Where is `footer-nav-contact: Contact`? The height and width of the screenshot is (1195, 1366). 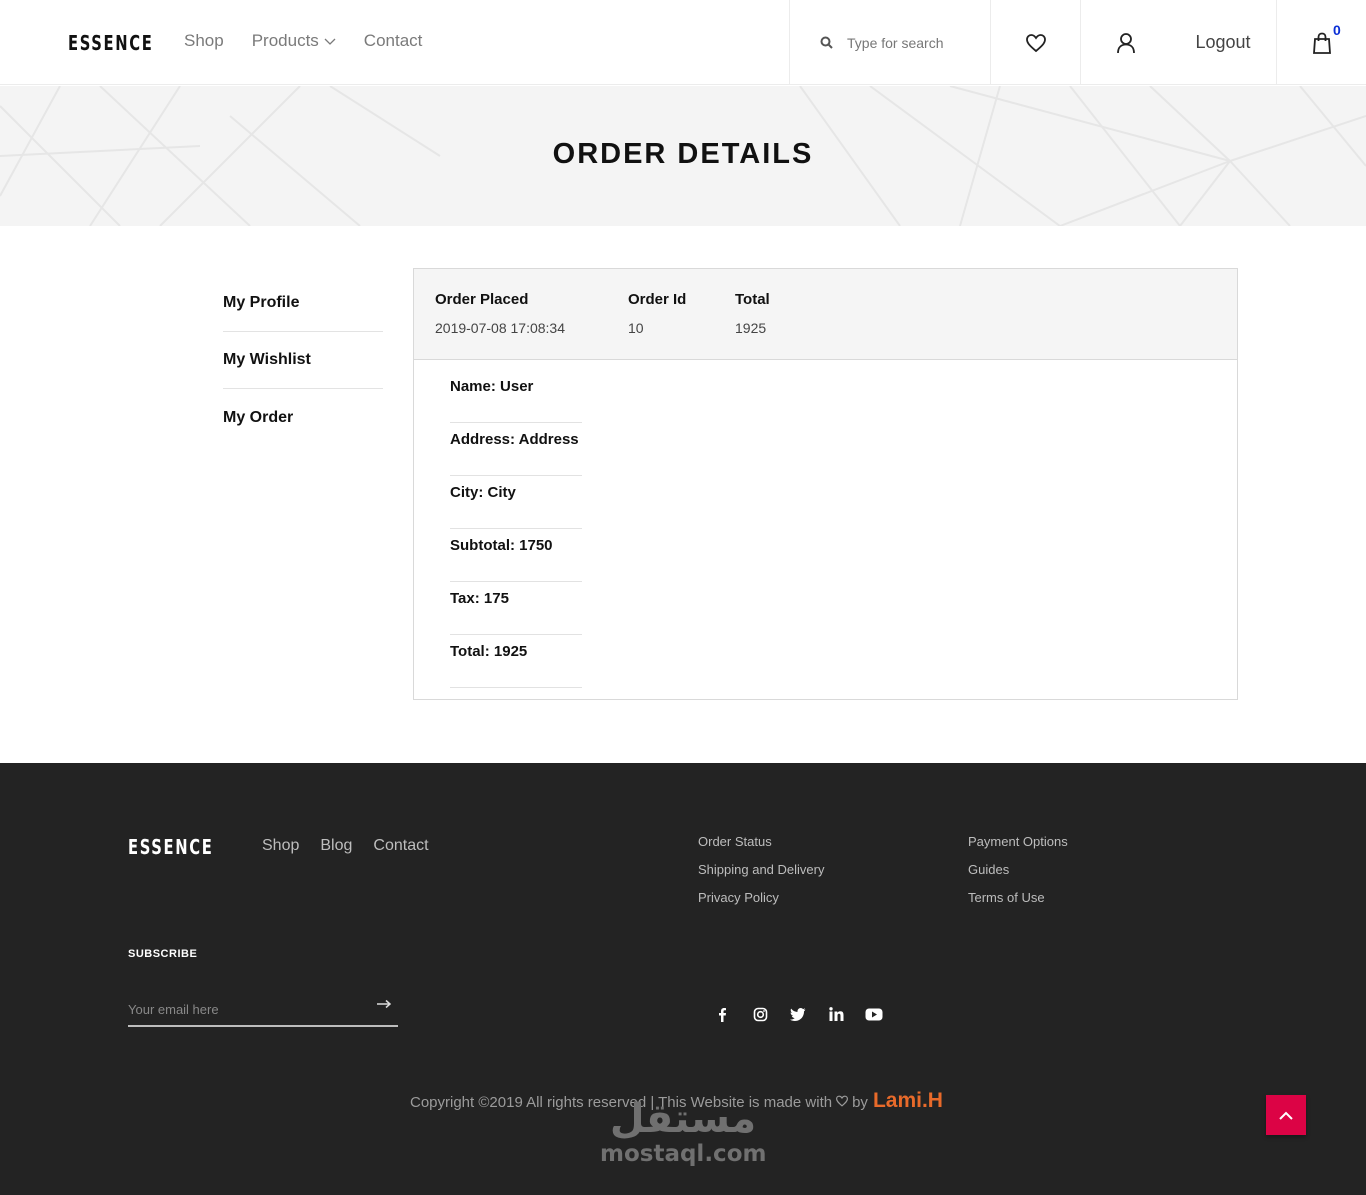 footer-nav-contact: Contact is located at coordinates (400, 846).